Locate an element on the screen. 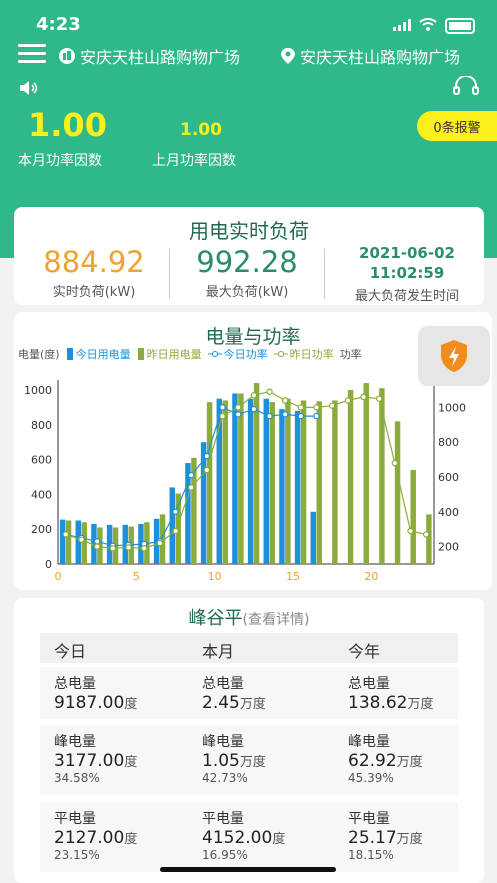 The image size is (497, 883). x-tick-label: 20 is located at coordinates (371, 576).